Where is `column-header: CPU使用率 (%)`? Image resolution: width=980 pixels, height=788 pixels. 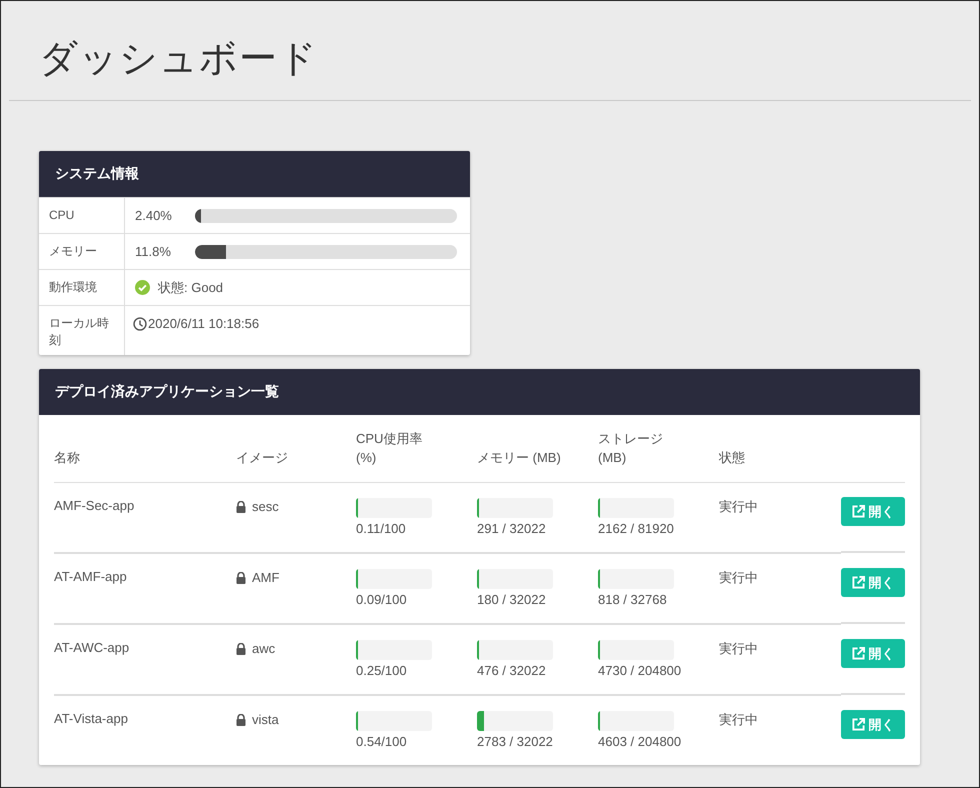
column-header: CPU使用率 (%) is located at coordinates (390, 448).